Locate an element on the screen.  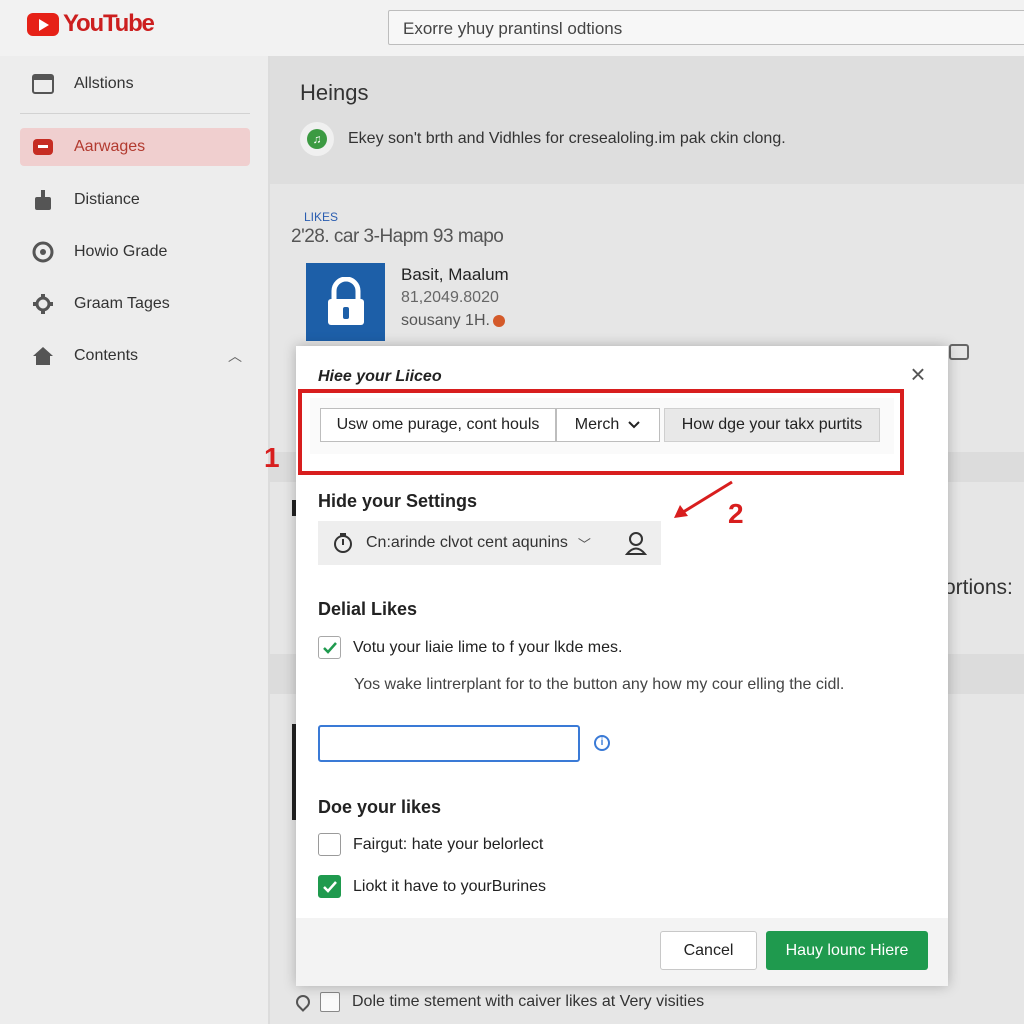
sidebar-divider is located at coordinates (135, 113).